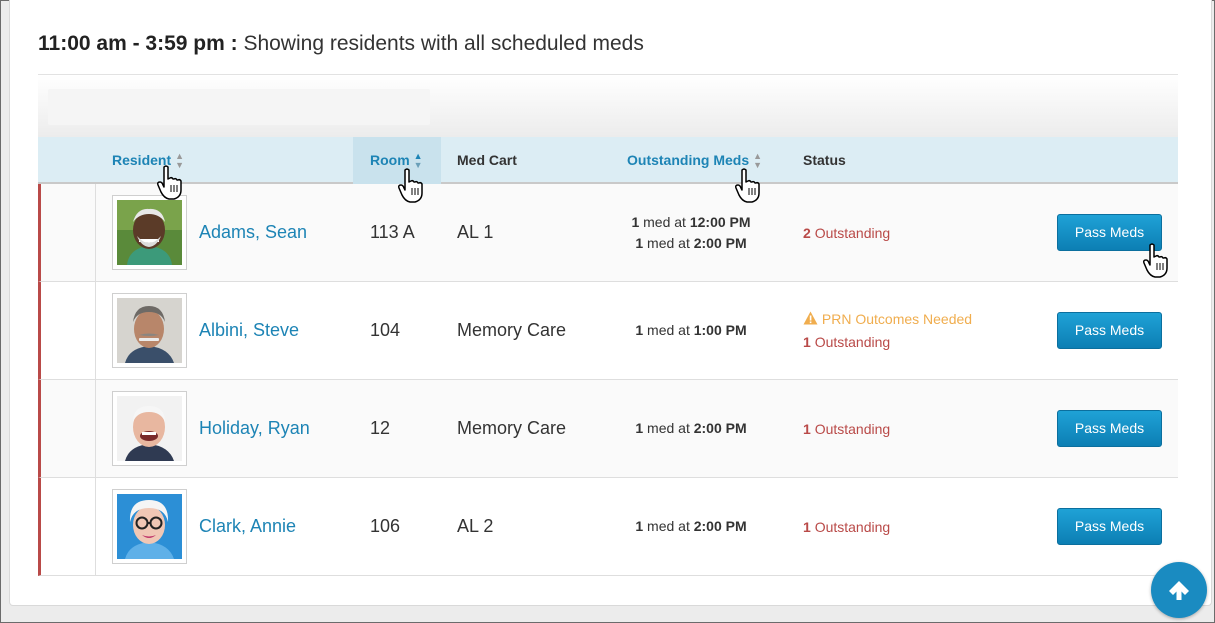  What do you see at coordinates (392, 232) in the screenshot?
I see `room-number: 113 A` at bounding box center [392, 232].